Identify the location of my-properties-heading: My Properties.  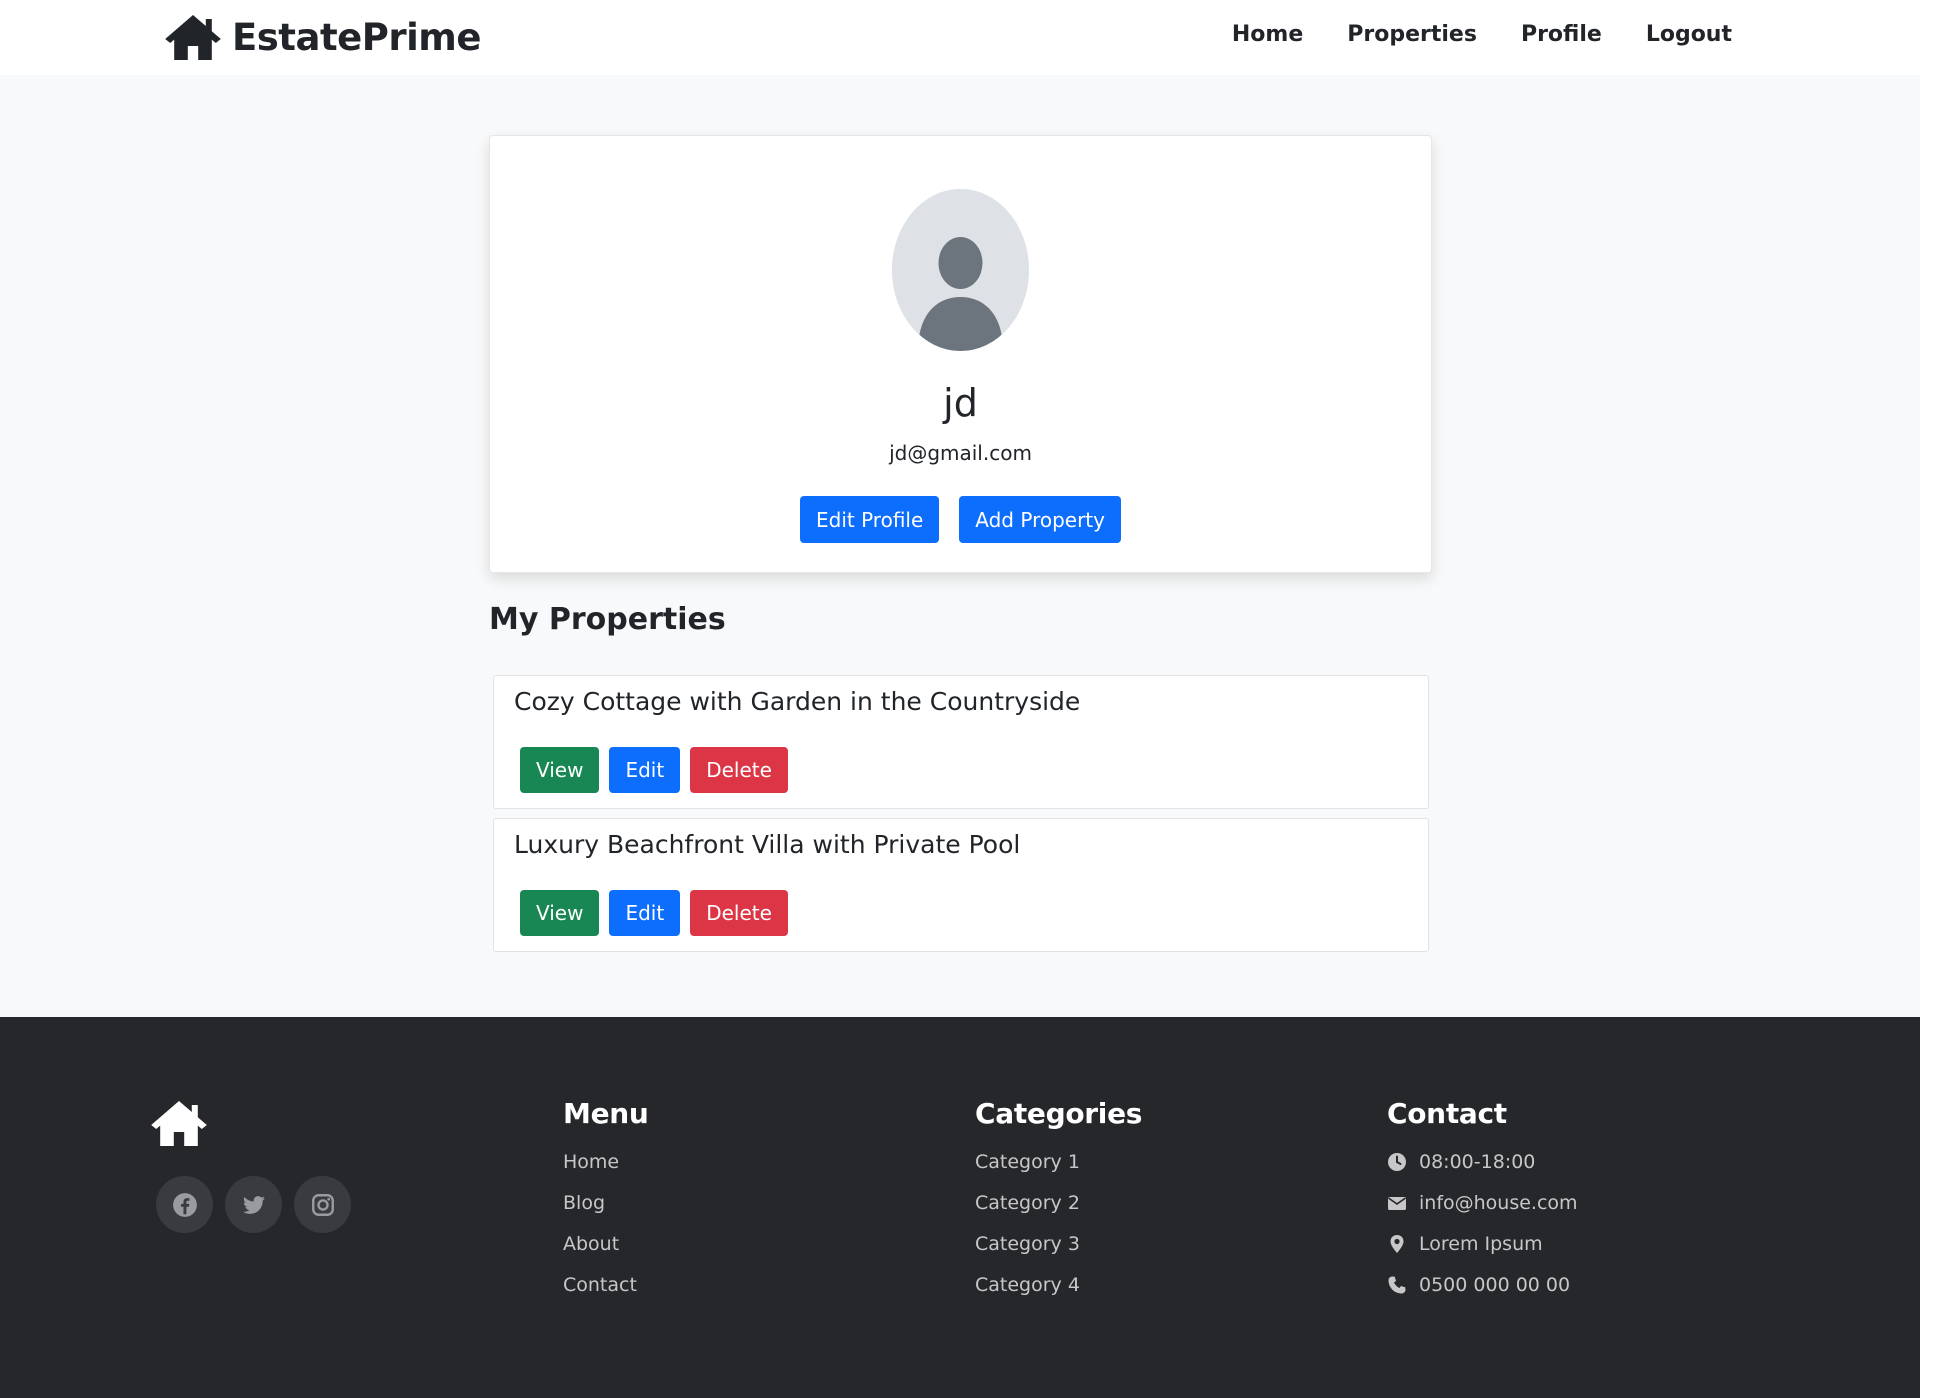
(607, 619).